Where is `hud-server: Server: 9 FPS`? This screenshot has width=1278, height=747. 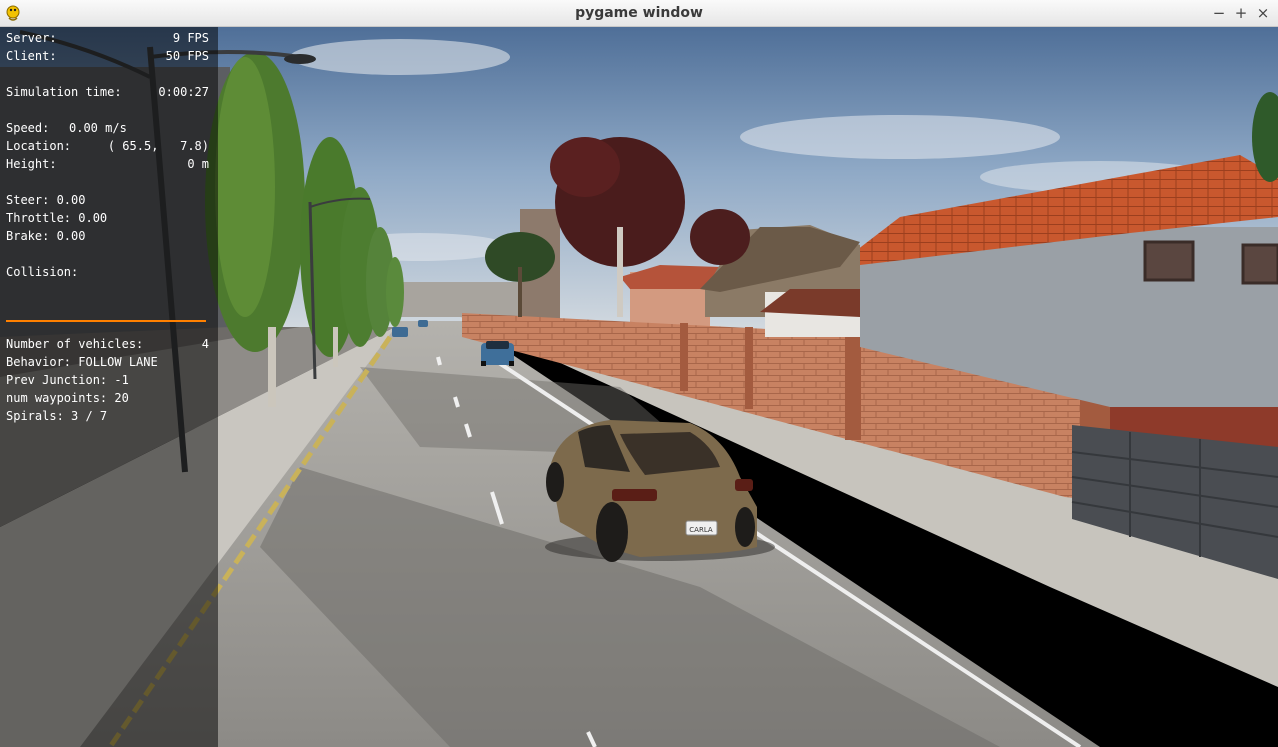 hud-server: Server: 9 FPS is located at coordinates (107, 39).